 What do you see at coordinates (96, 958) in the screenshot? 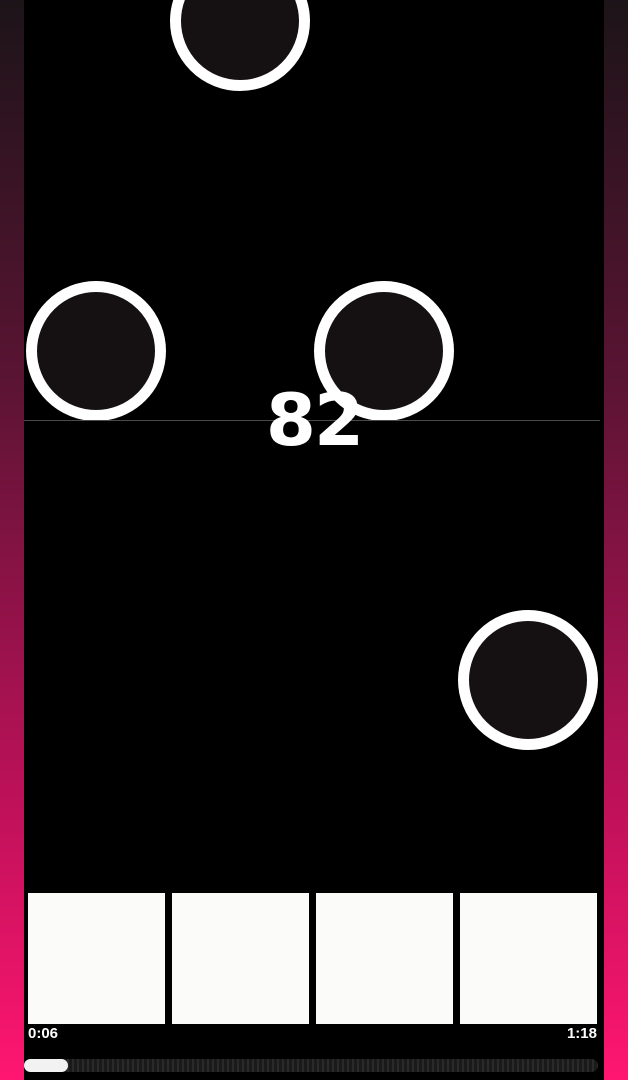
I see `lane-1-button` at bounding box center [96, 958].